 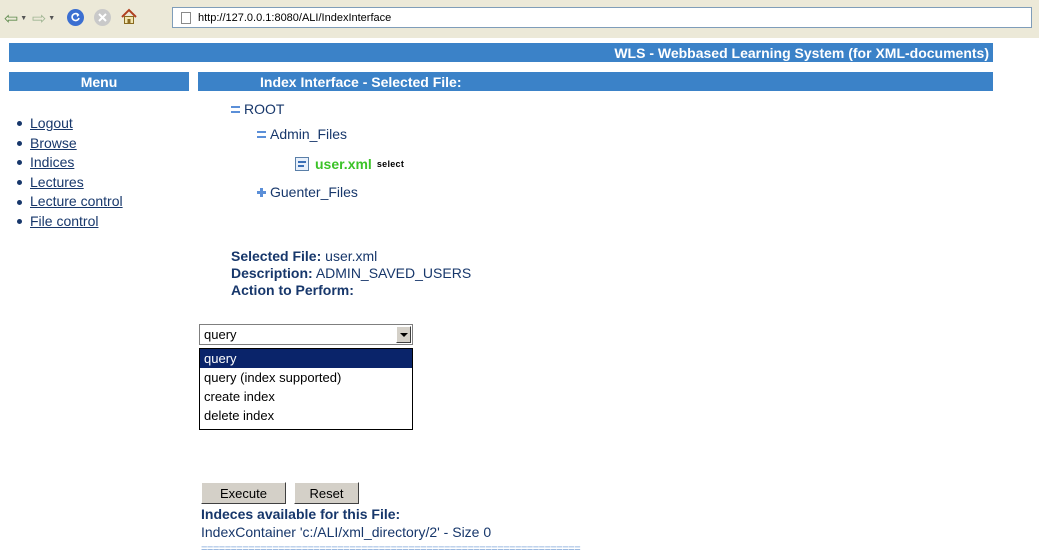 I want to click on indices-link: Indices, so click(x=52, y=163).